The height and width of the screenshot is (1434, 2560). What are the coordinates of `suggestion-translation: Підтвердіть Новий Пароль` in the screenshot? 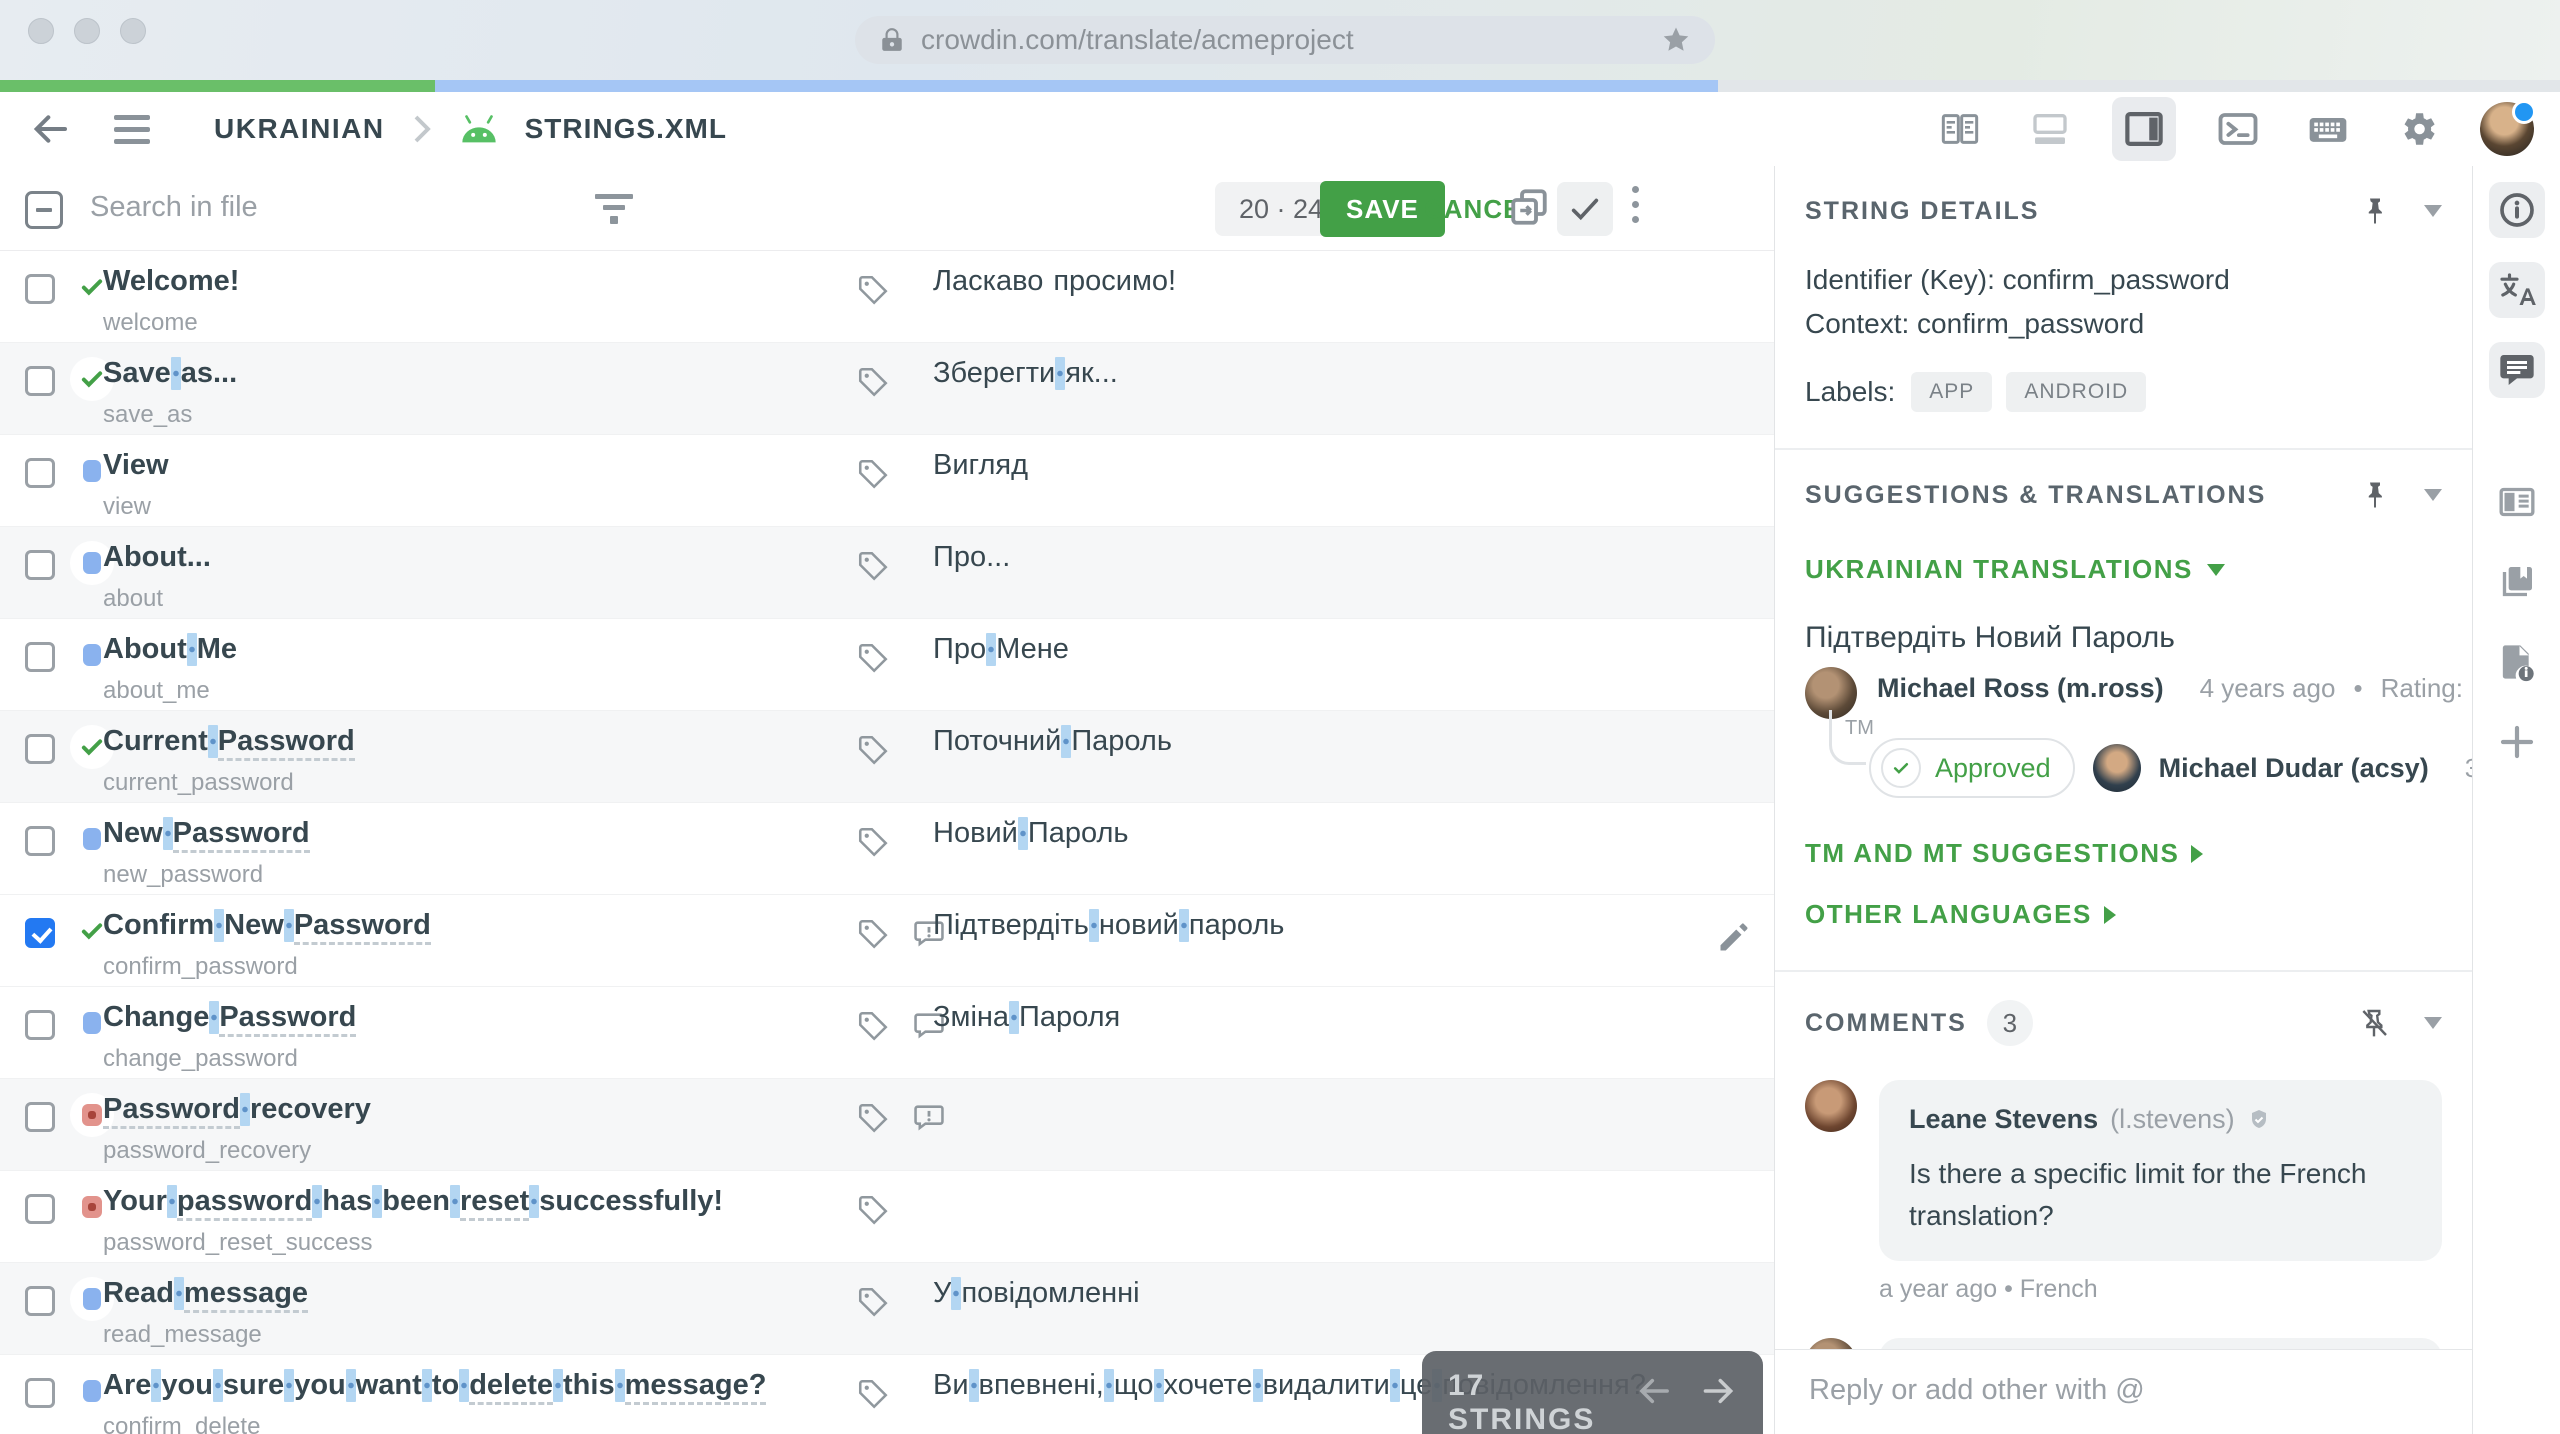 It's located at (2123, 638).